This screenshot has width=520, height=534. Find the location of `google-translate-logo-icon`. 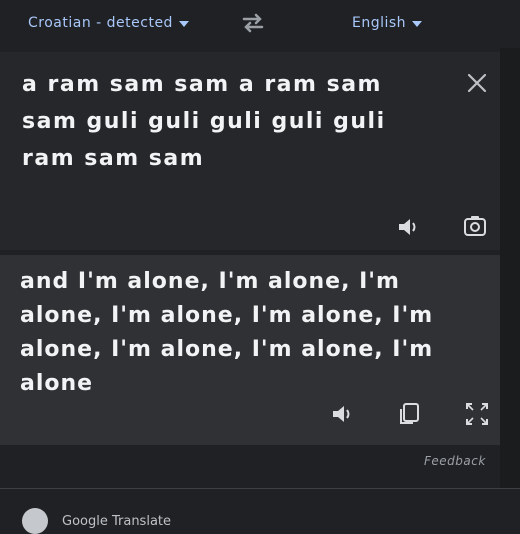

google-translate-logo-icon is located at coordinates (35, 521).